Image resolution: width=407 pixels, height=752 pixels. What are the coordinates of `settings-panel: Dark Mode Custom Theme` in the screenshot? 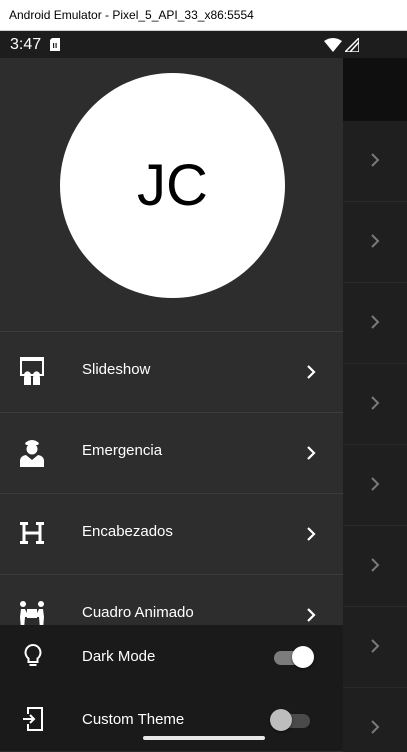 It's located at (171, 688).